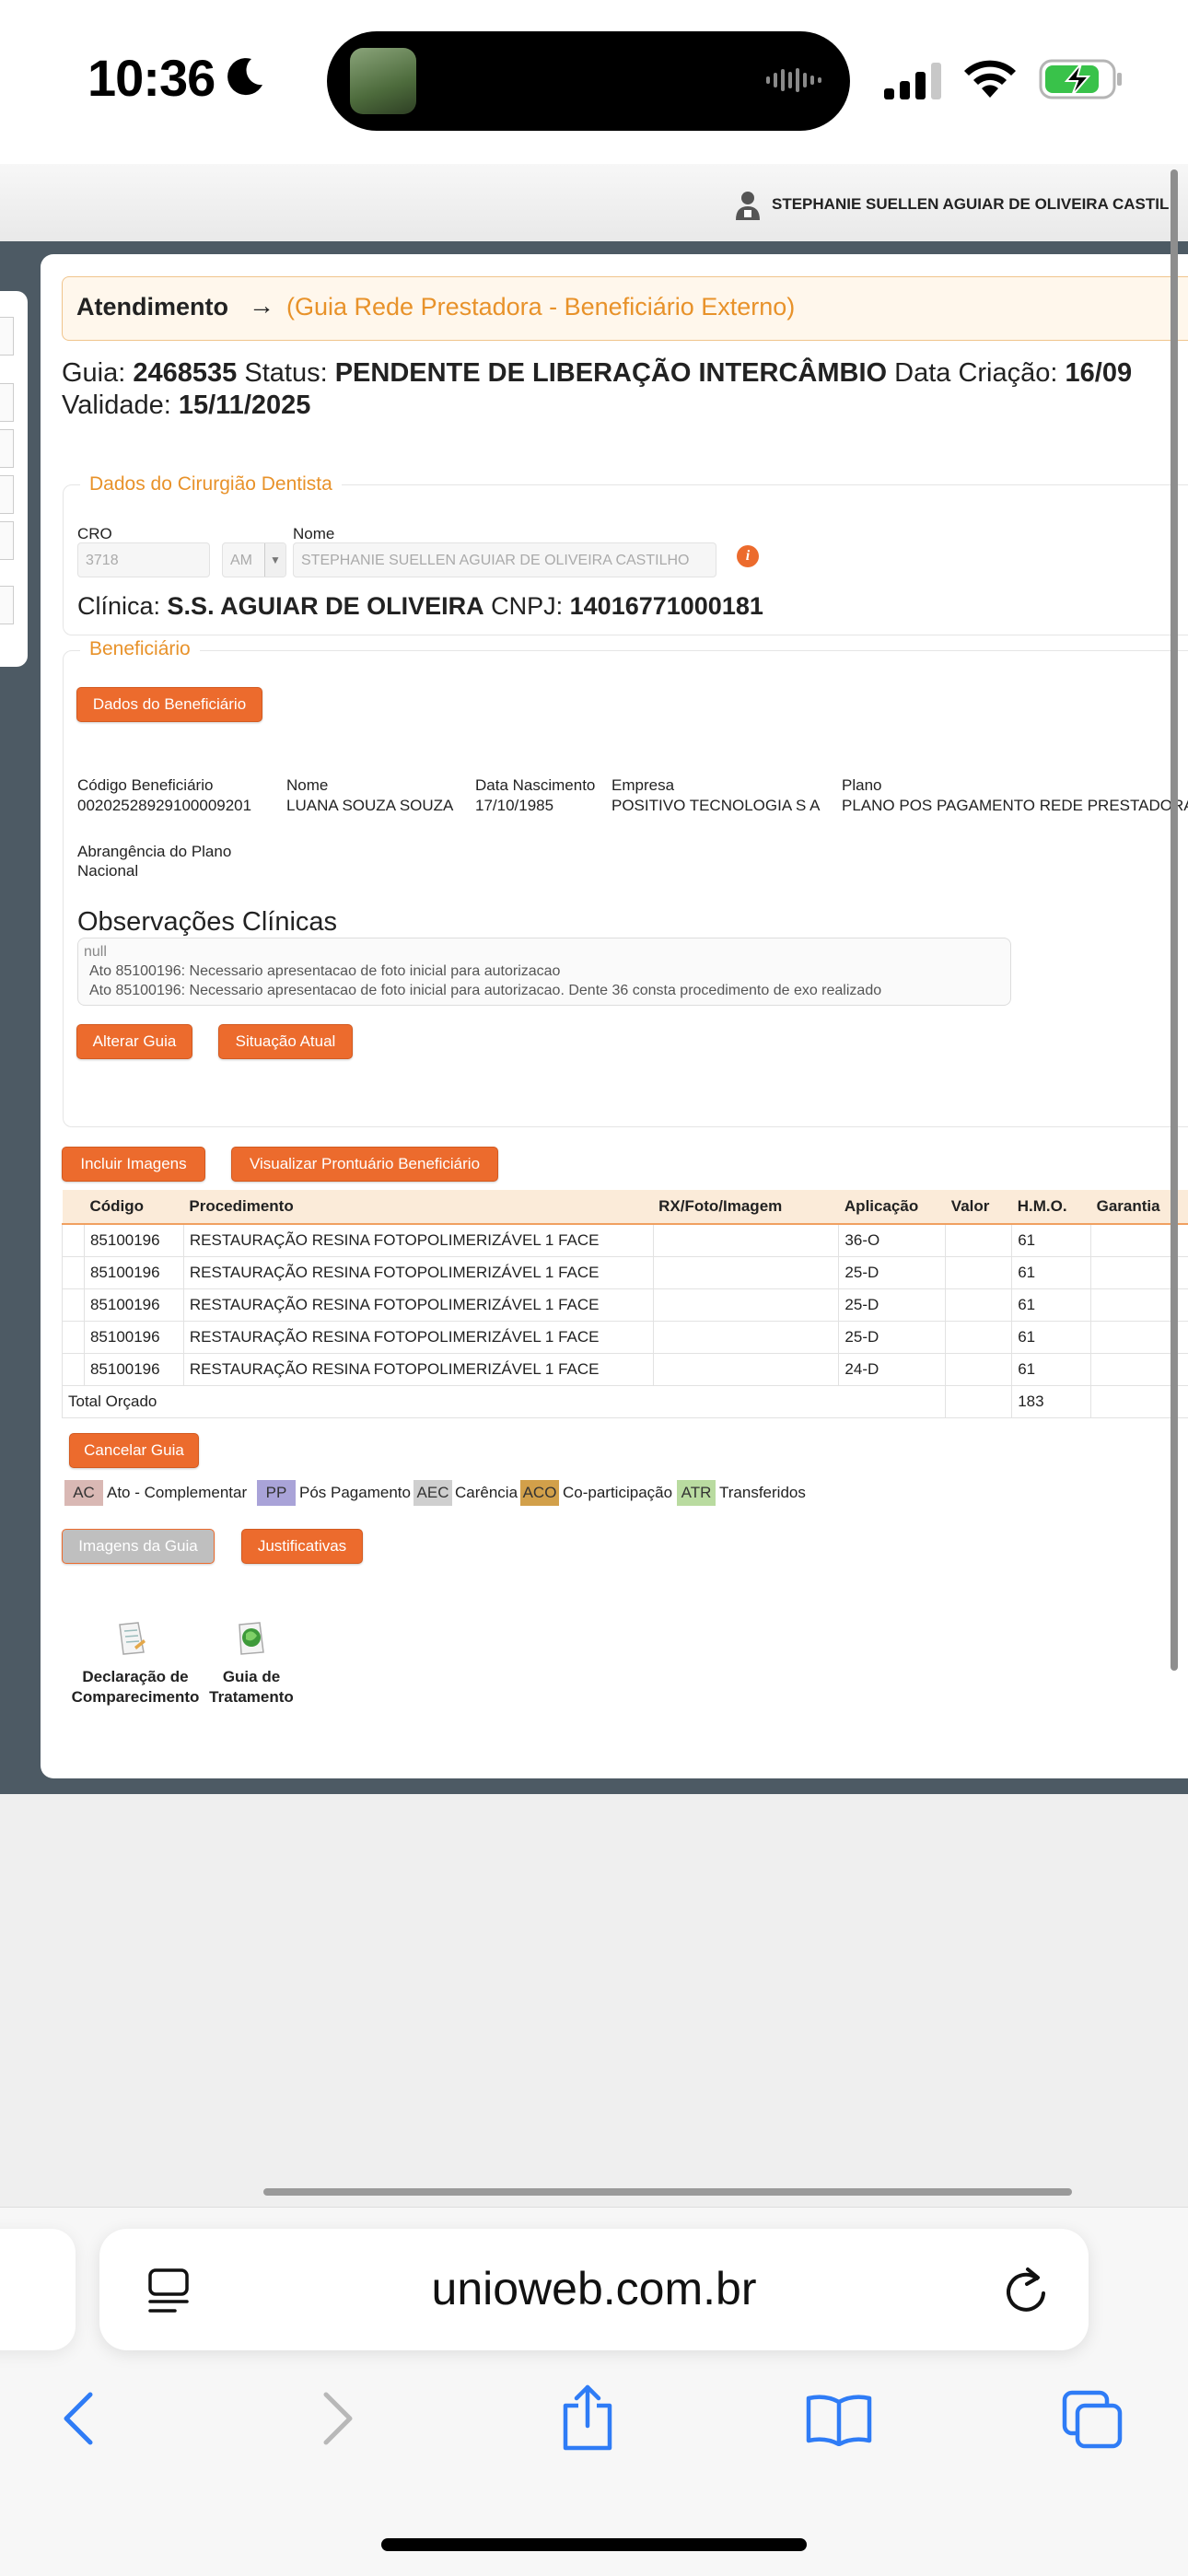 Image resolution: width=1188 pixels, height=2576 pixels. I want to click on empresa-value: POSITIVO TECNOLOGIA S A, so click(715, 806).